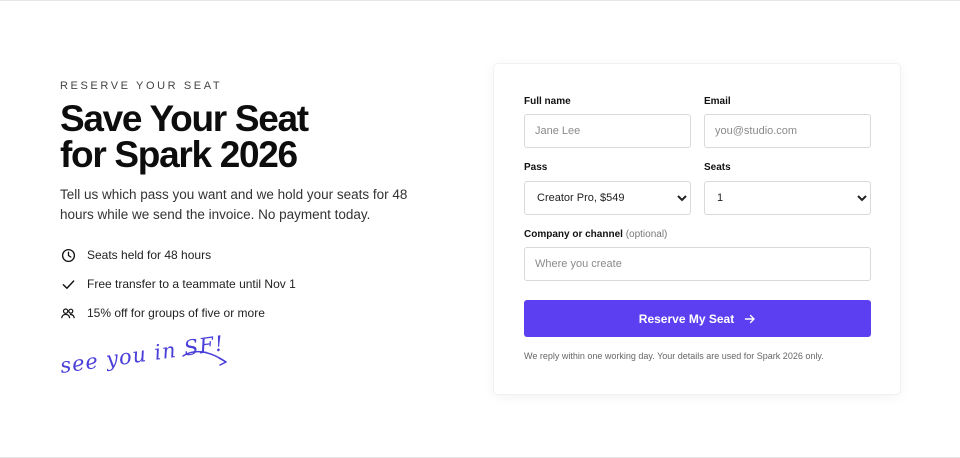 The width and height of the screenshot is (960, 458). Describe the element at coordinates (750, 319) in the screenshot. I see `arrow-right-icon` at that location.